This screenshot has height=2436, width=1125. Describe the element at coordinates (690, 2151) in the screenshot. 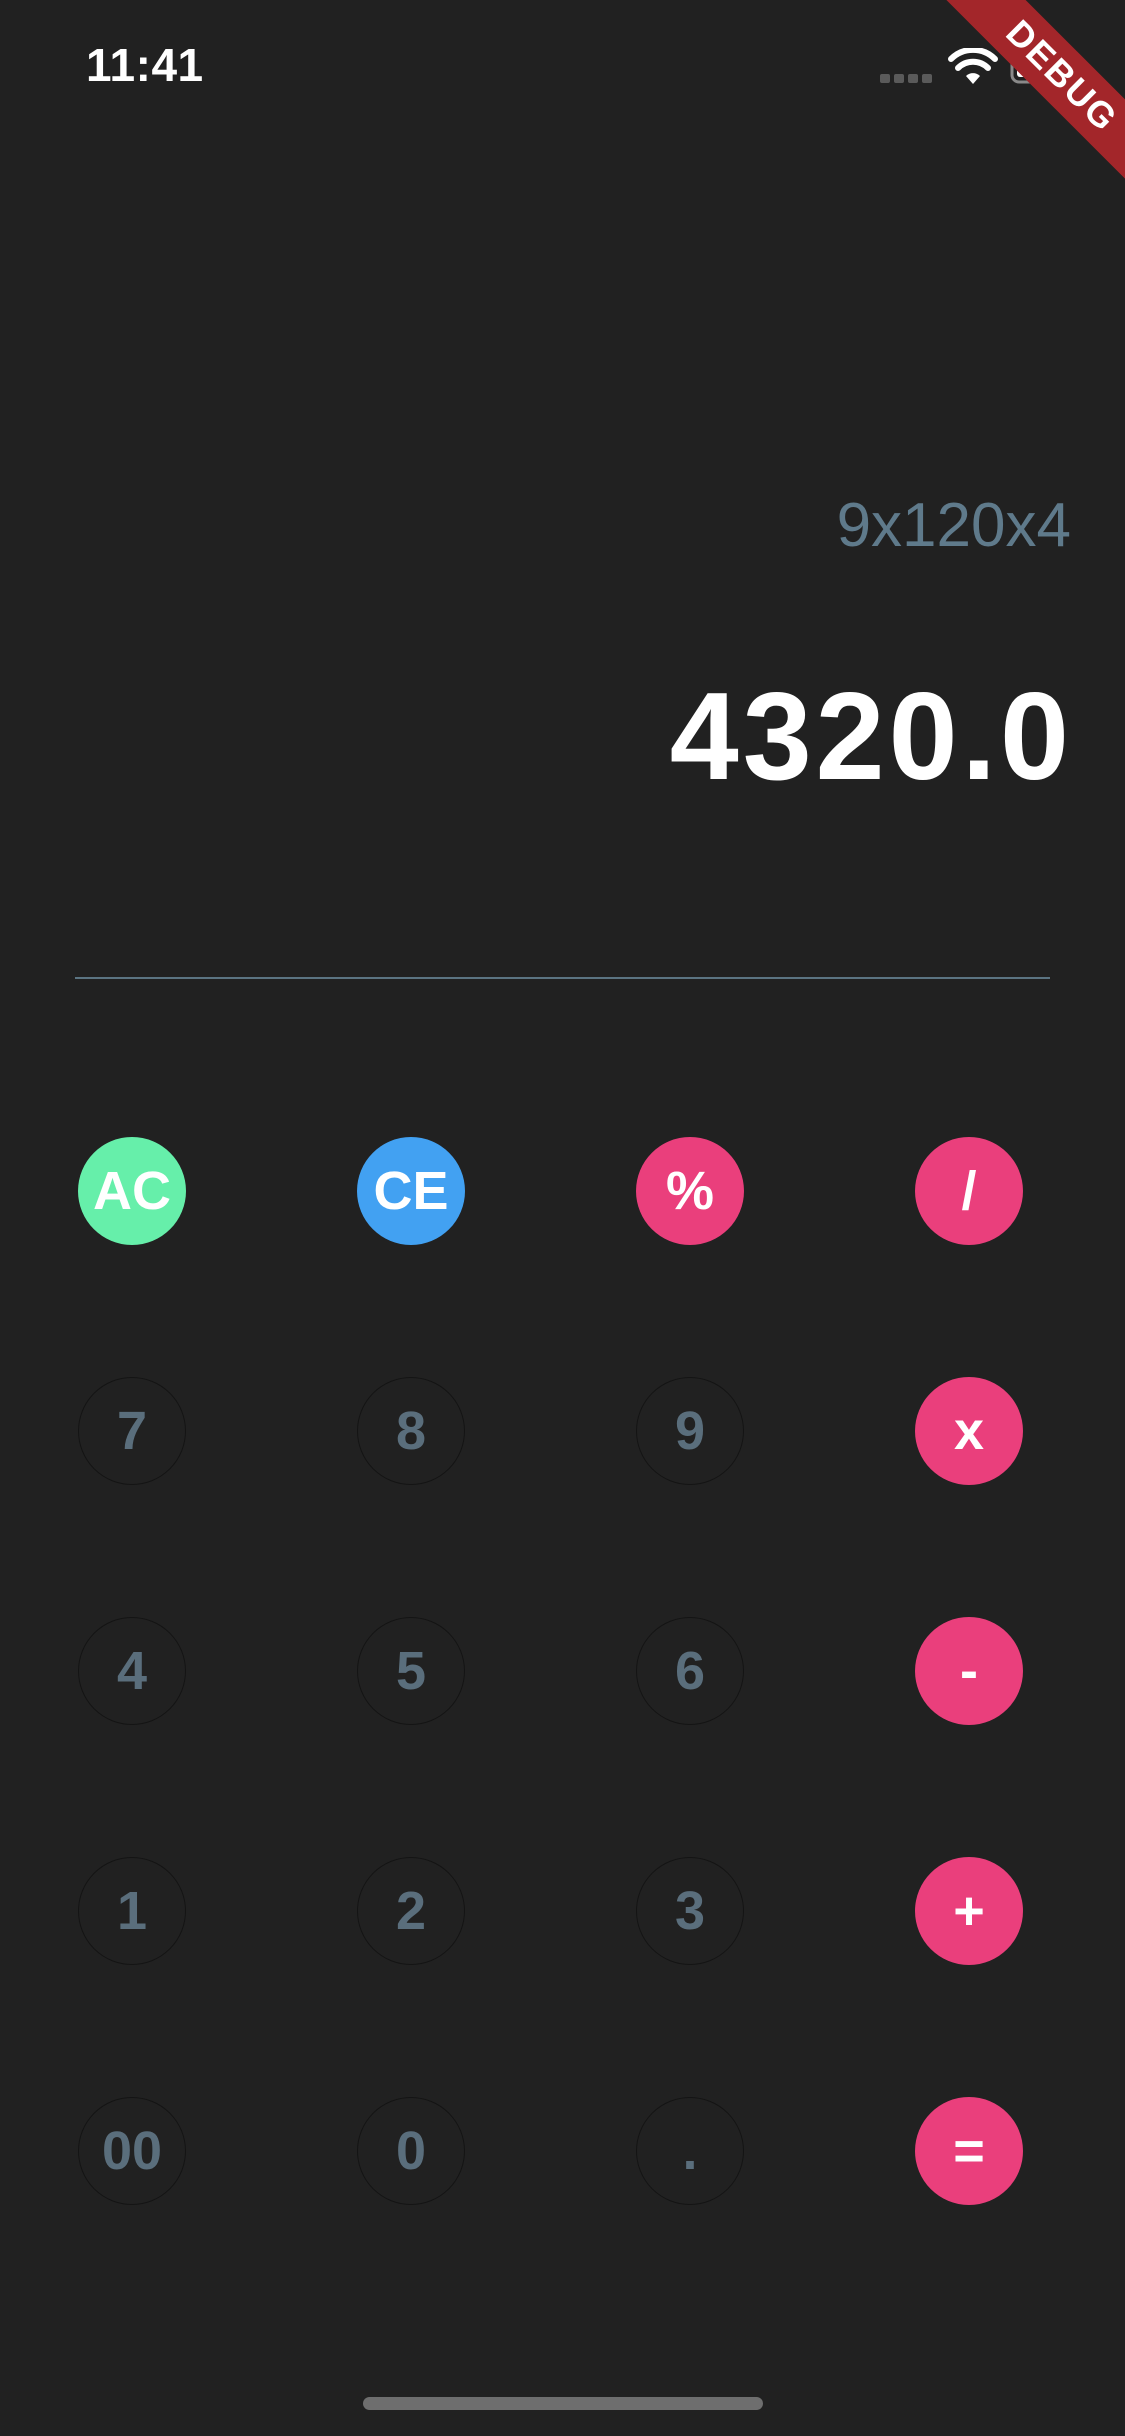

I see `decimal-point-button: .` at that location.